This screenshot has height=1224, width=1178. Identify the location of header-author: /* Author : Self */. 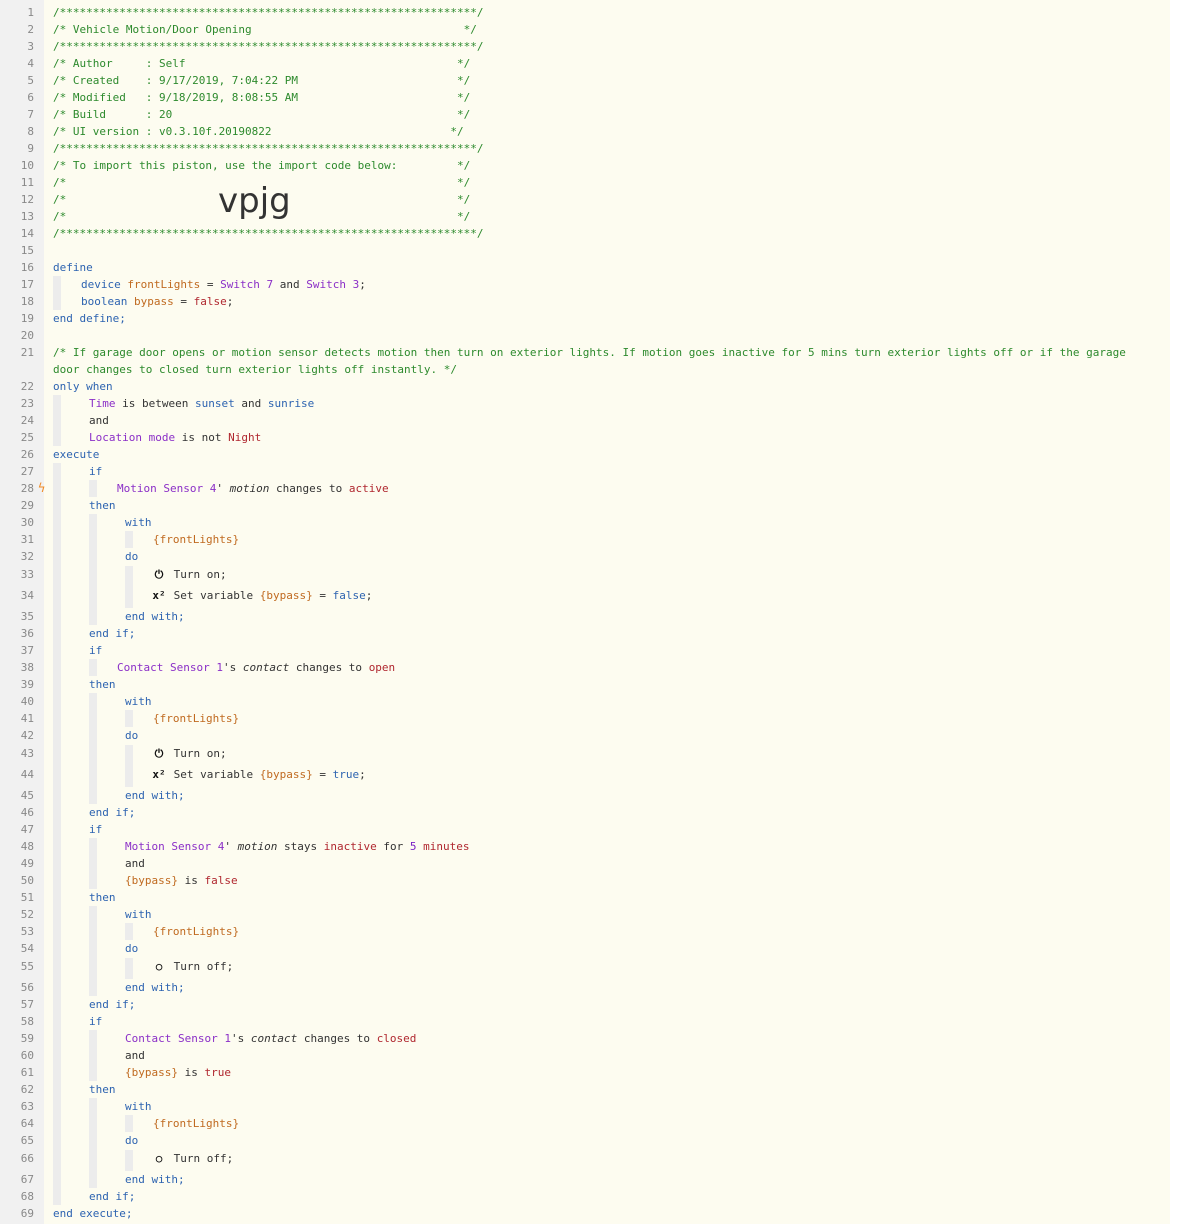
(262, 63).